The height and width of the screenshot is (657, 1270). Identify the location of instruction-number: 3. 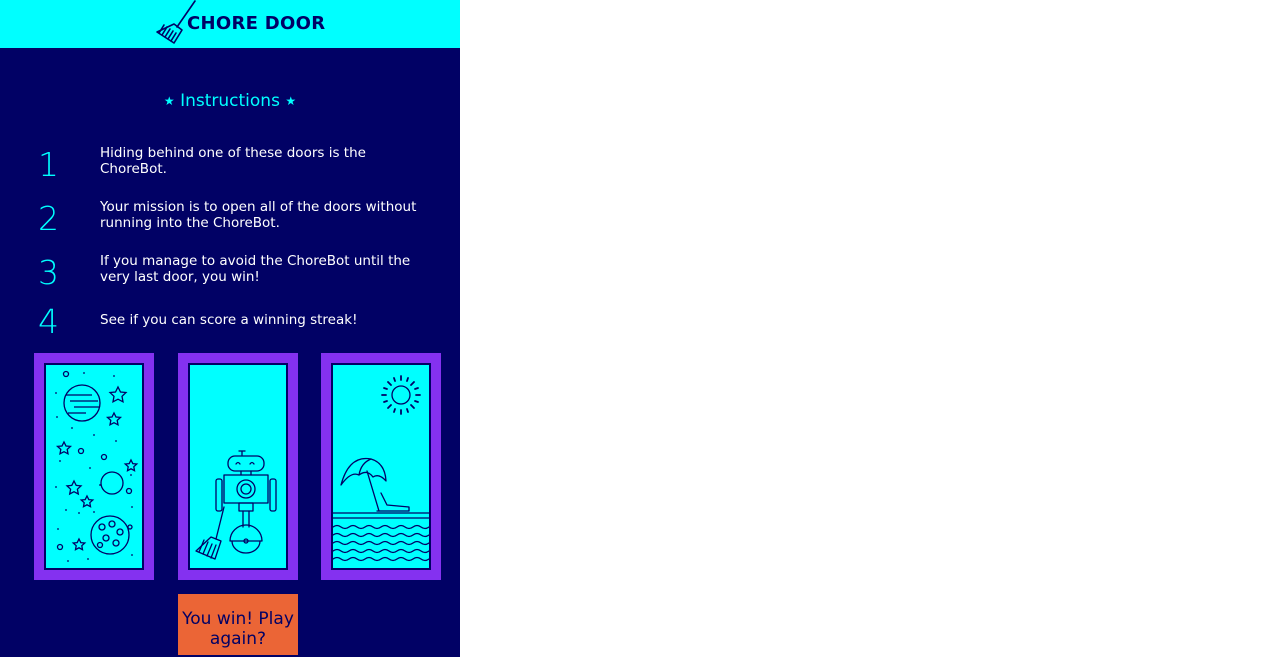
(48, 272).